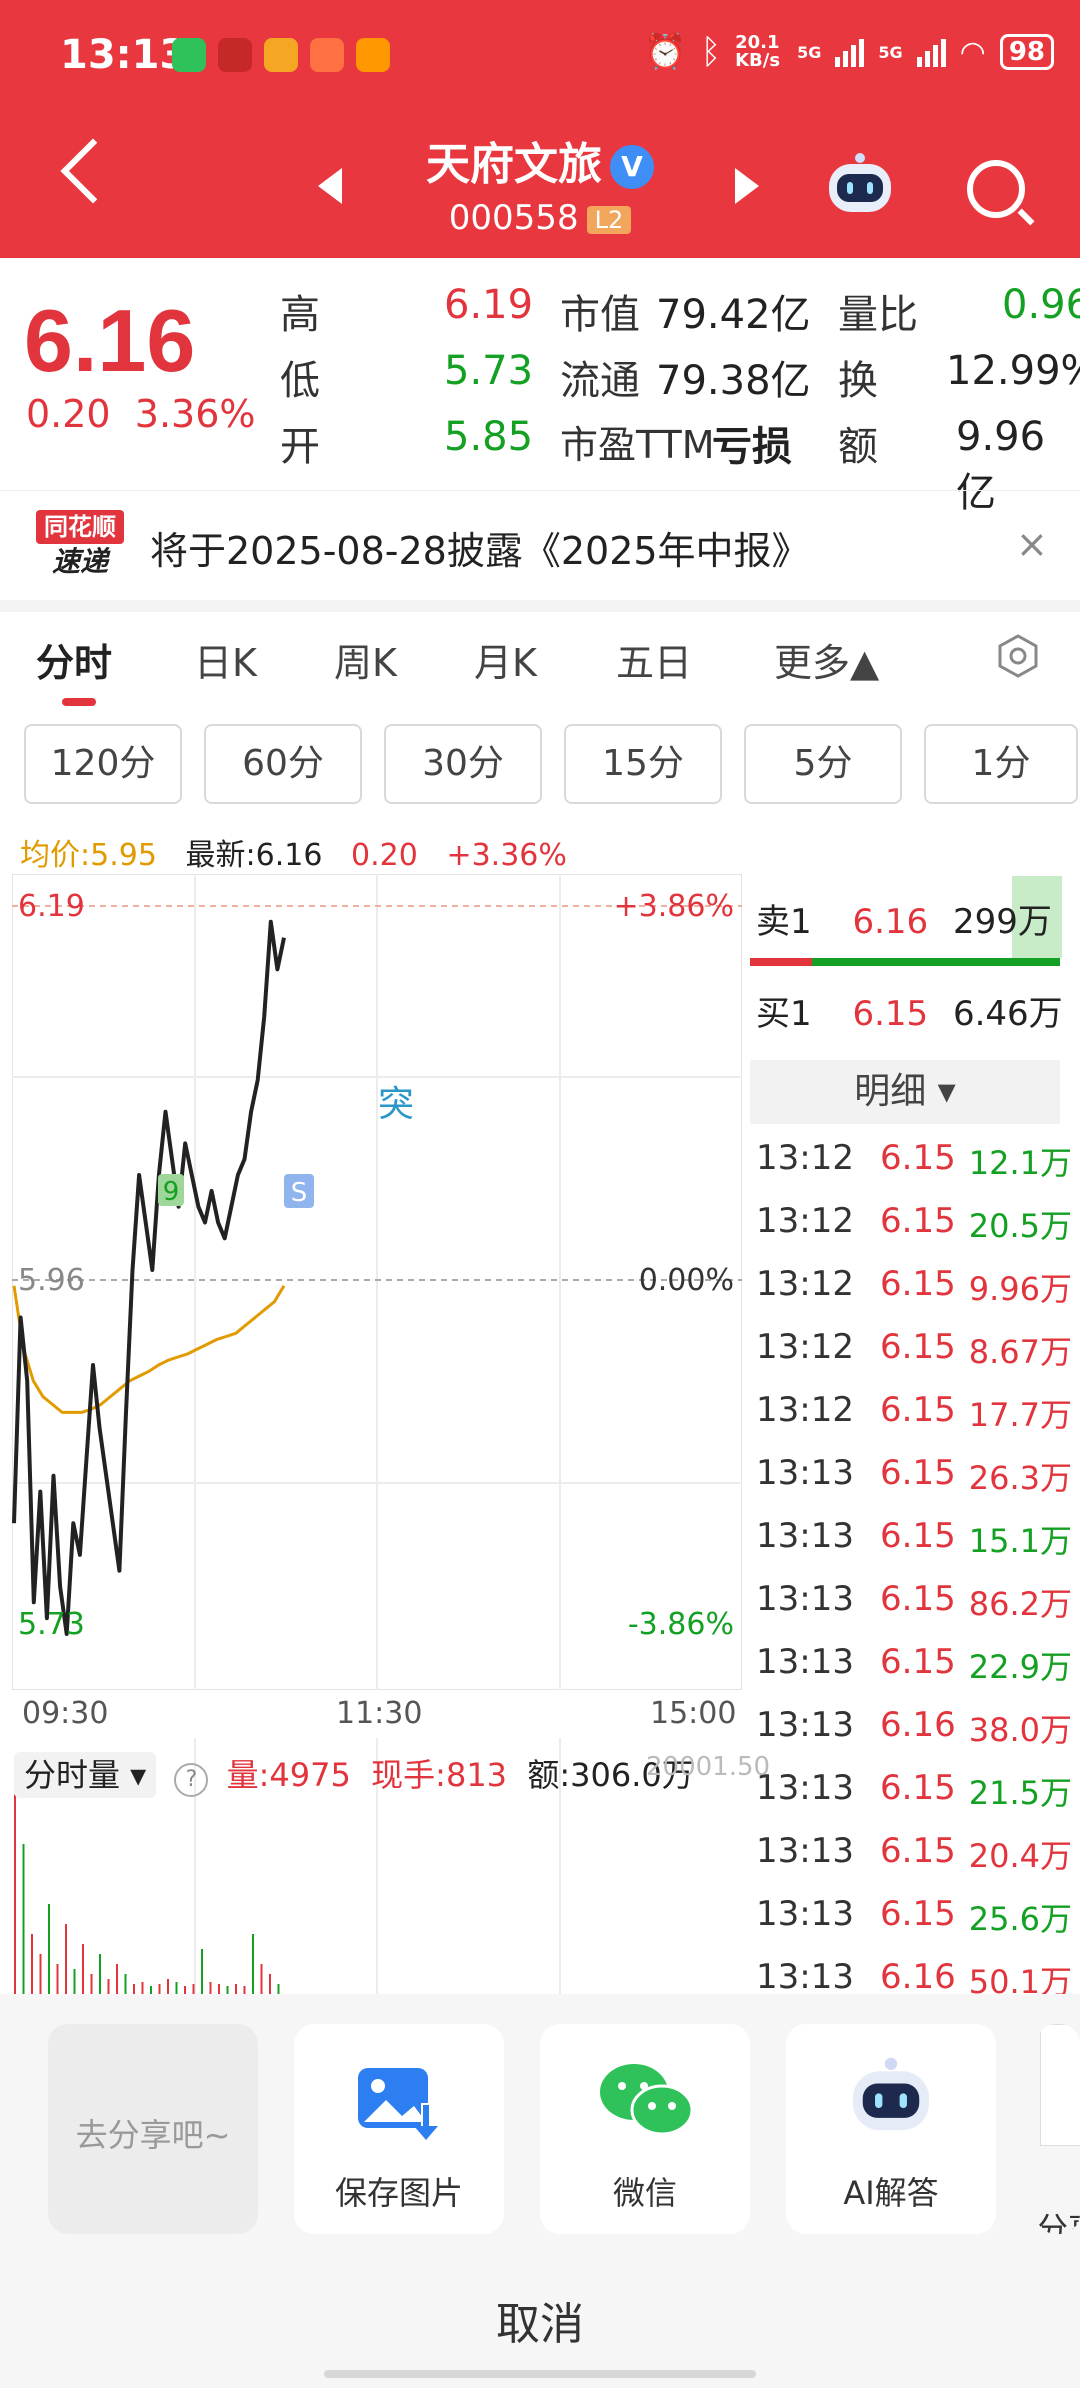  Describe the element at coordinates (805, 1221) in the screenshot. I see `trade-time: 13:12` at that location.